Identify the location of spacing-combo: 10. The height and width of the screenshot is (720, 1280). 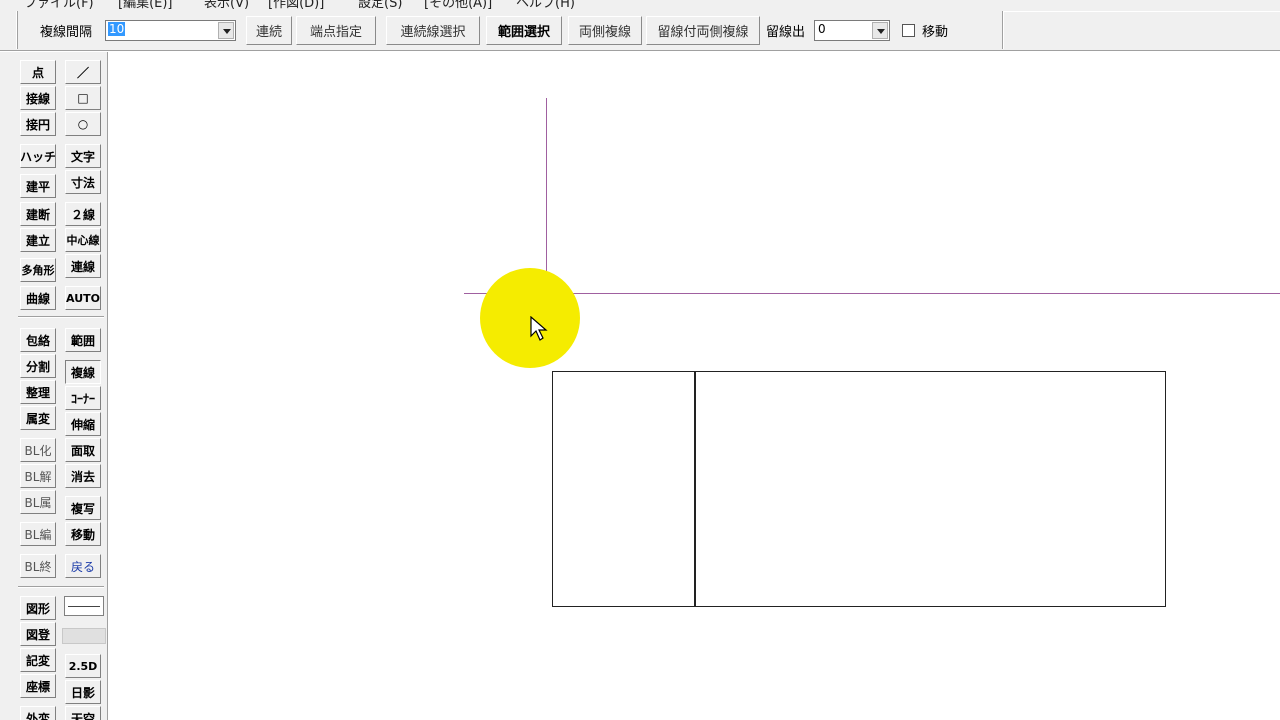
(170, 30).